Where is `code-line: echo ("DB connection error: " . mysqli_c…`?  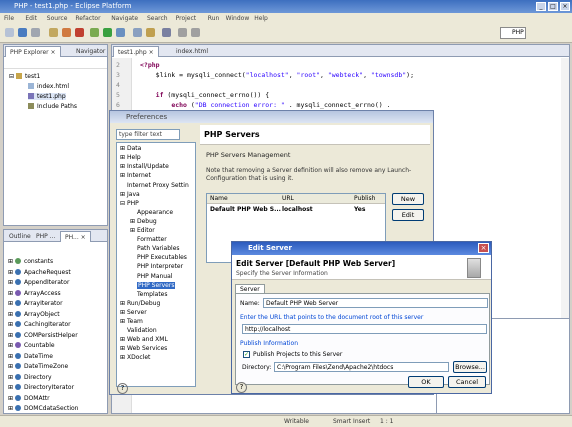
code-line: echo ("DB connection error: " . mysqli_c… is located at coordinates (265, 105).